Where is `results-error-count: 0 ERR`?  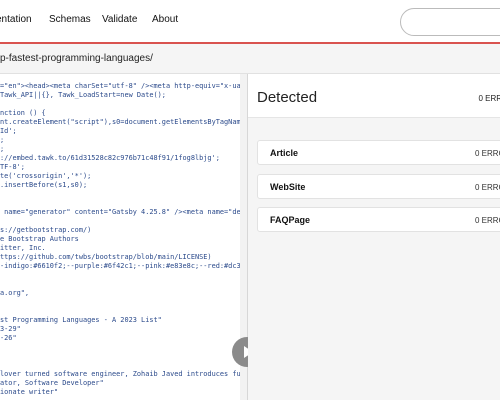
results-error-count: 0 ERR is located at coordinates (489, 98).